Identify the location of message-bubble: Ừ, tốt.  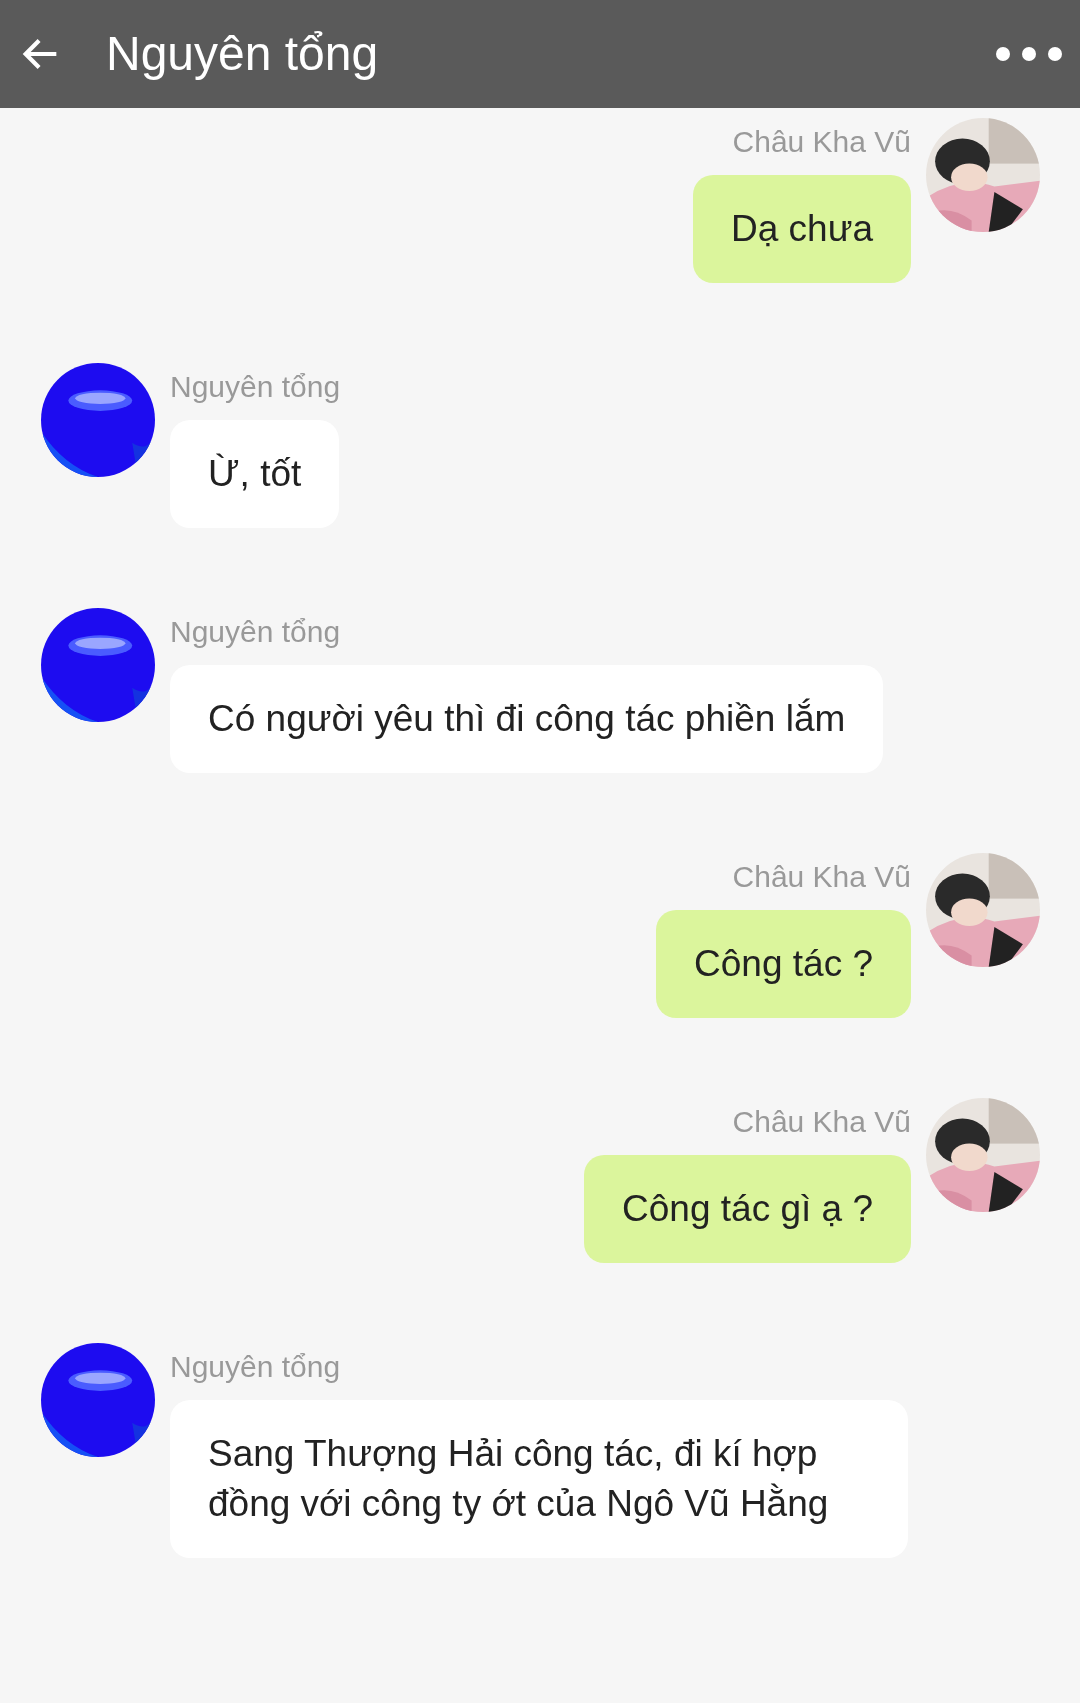
(255, 474).